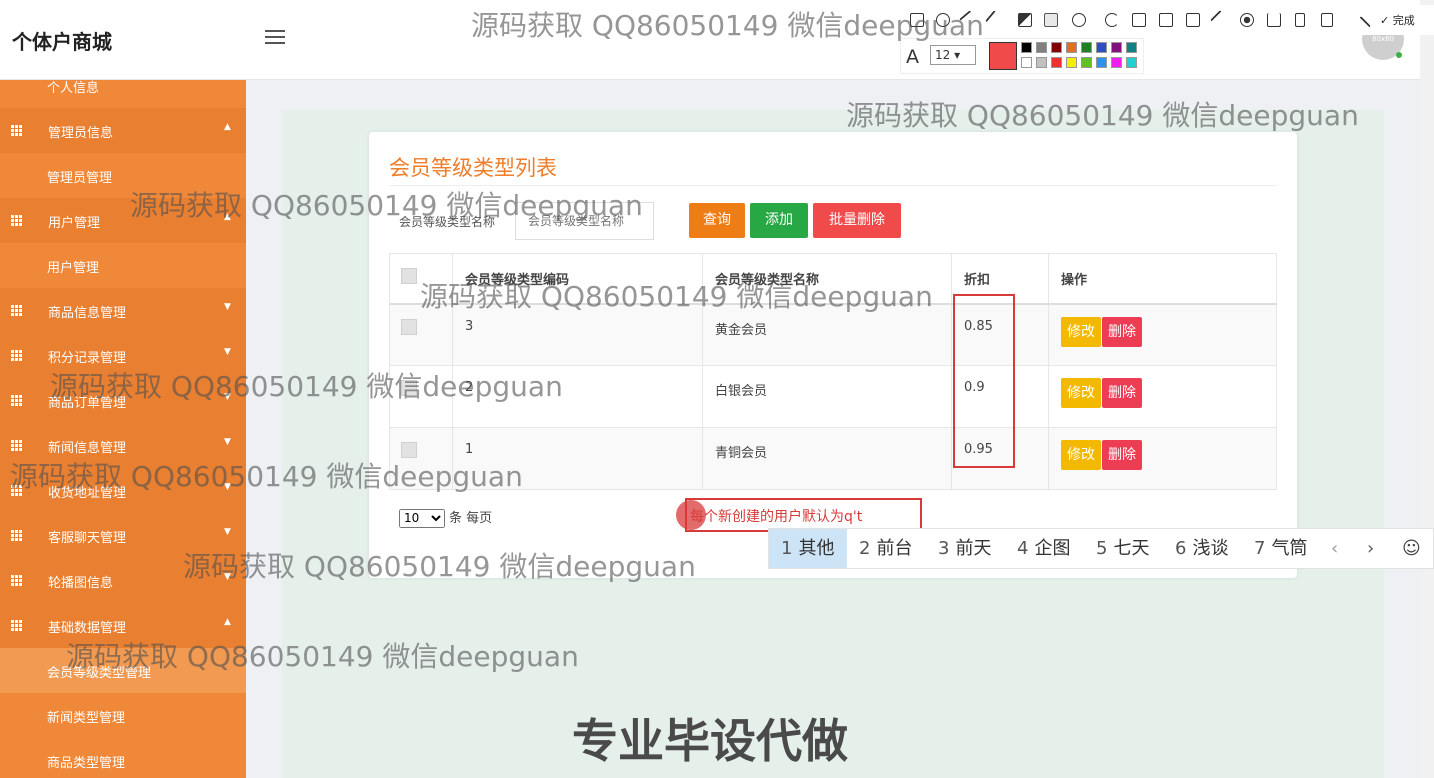  Describe the element at coordinates (1247, 20) in the screenshot. I see `record-icon` at that location.